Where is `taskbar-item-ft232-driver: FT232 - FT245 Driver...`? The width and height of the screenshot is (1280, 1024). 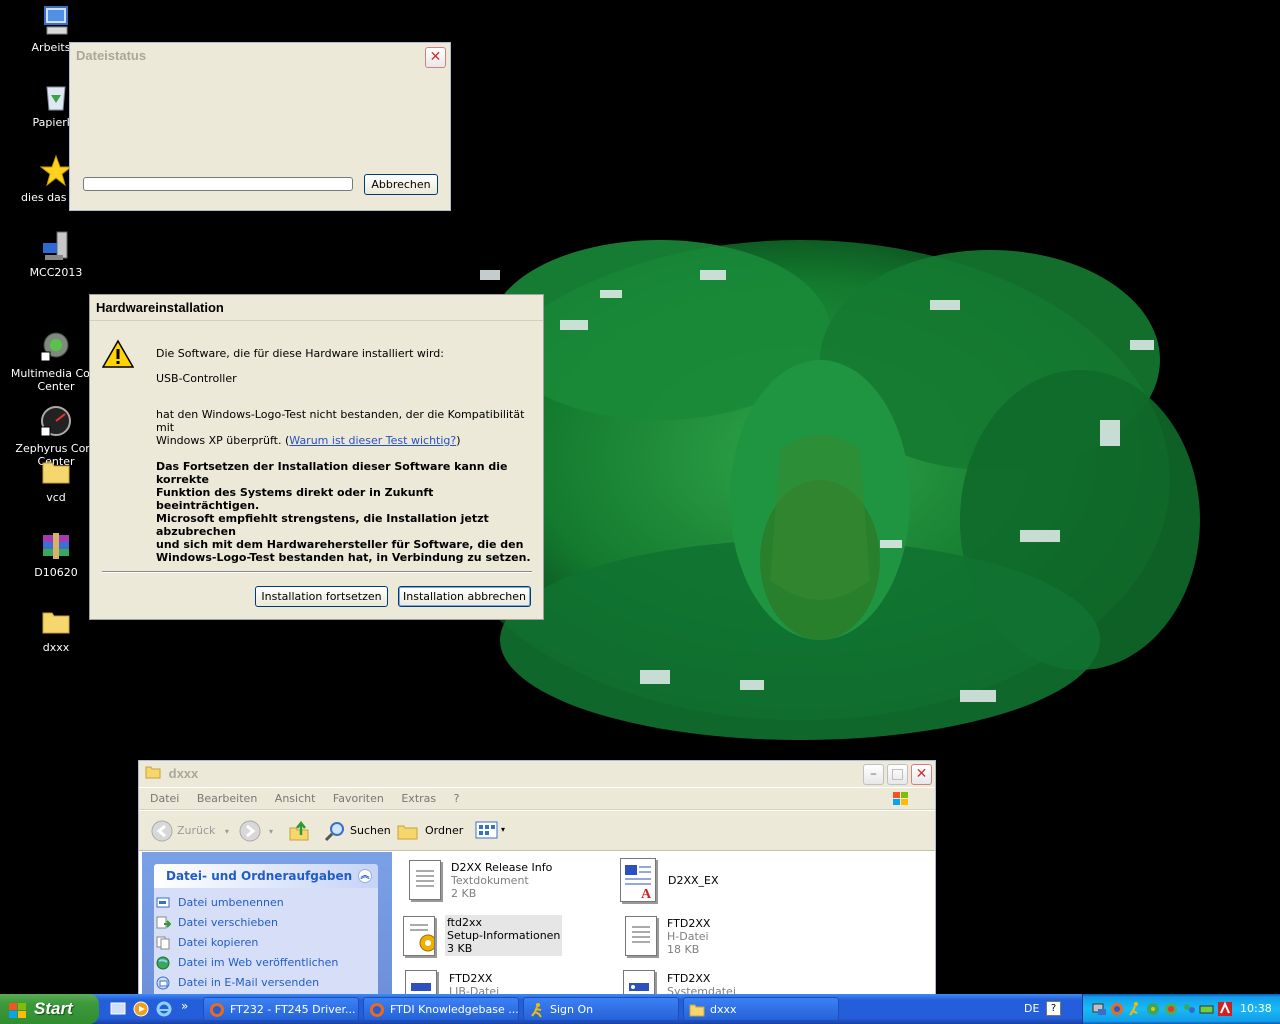 taskbar-item-ft232-driver: FT232 - FT245 Driver... is located at coordinates (281, 1009).